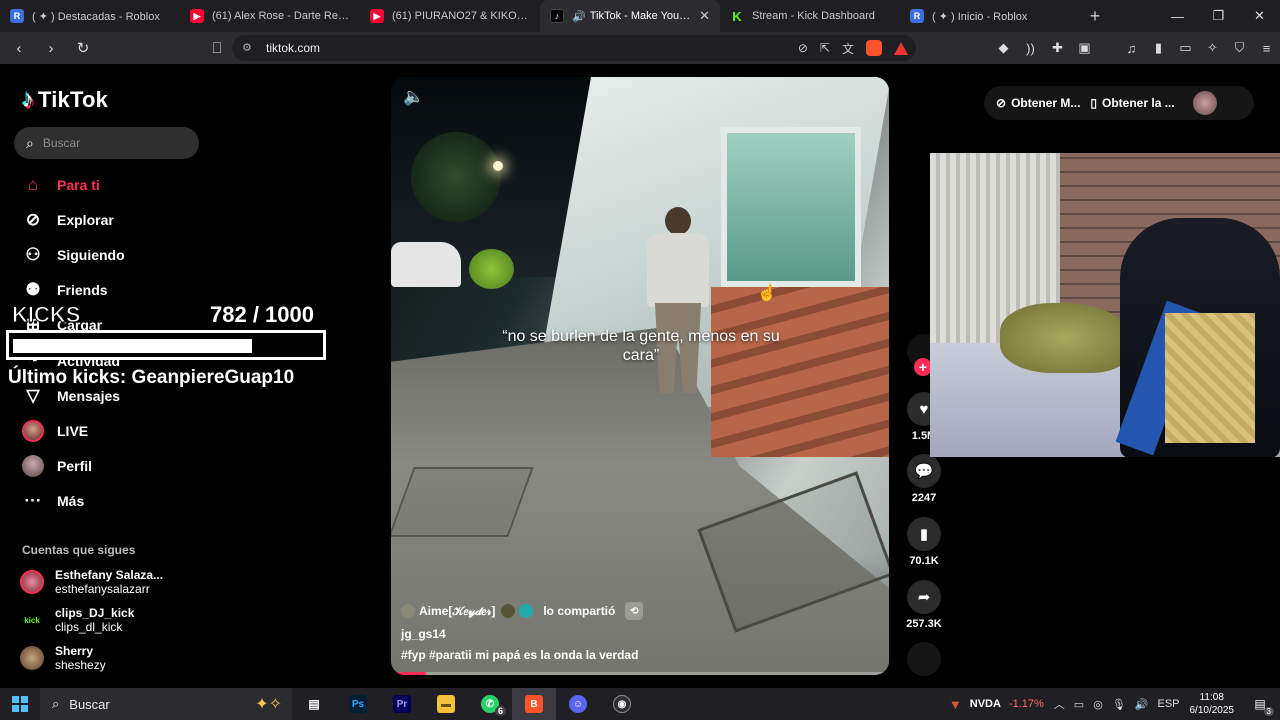  What do you see at coordinates (73, 255) in the screenshot?
I see `nav-siguiendo: ⚇ Siguiendo` at bounding box center [73, 255].